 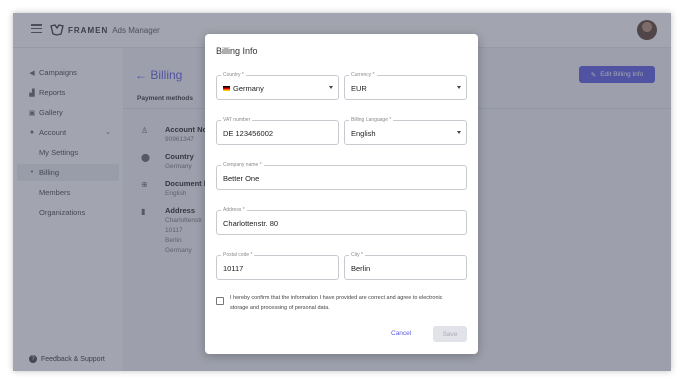 I want to click on currency-select-label: Currency *, so click(x=363, y=75).